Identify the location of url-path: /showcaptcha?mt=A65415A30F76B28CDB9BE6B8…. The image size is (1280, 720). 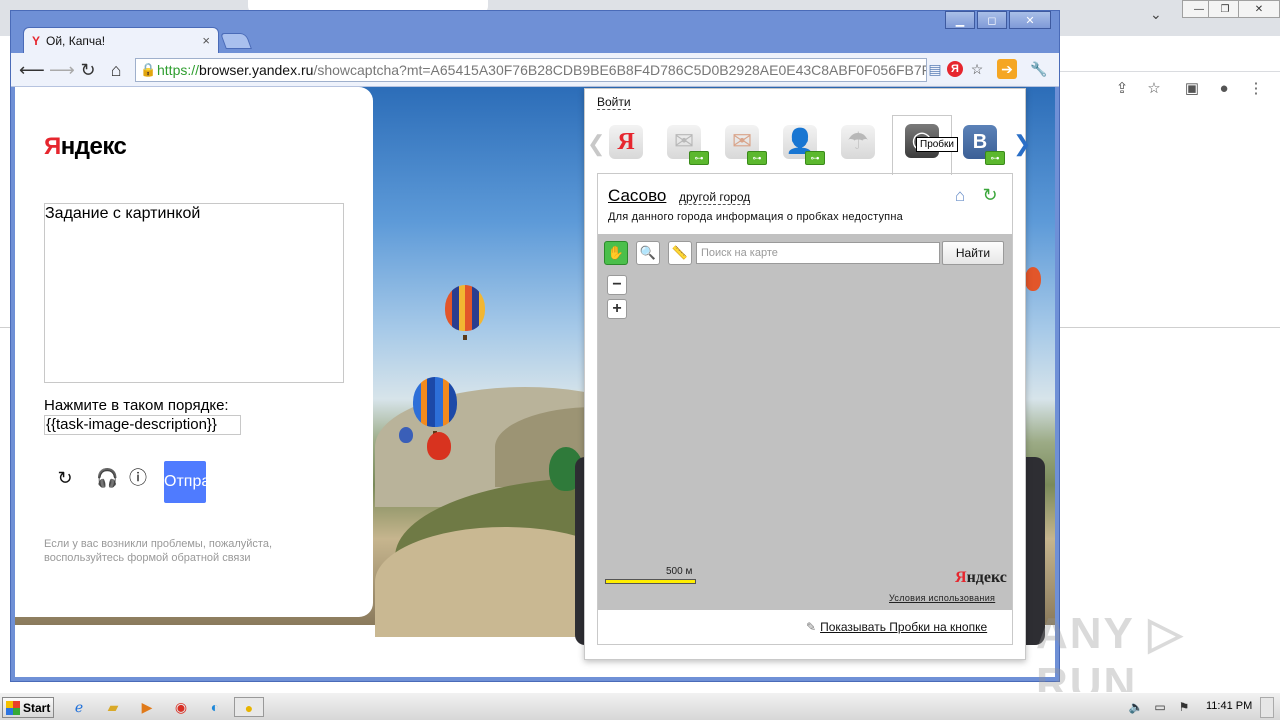
(620, 70).